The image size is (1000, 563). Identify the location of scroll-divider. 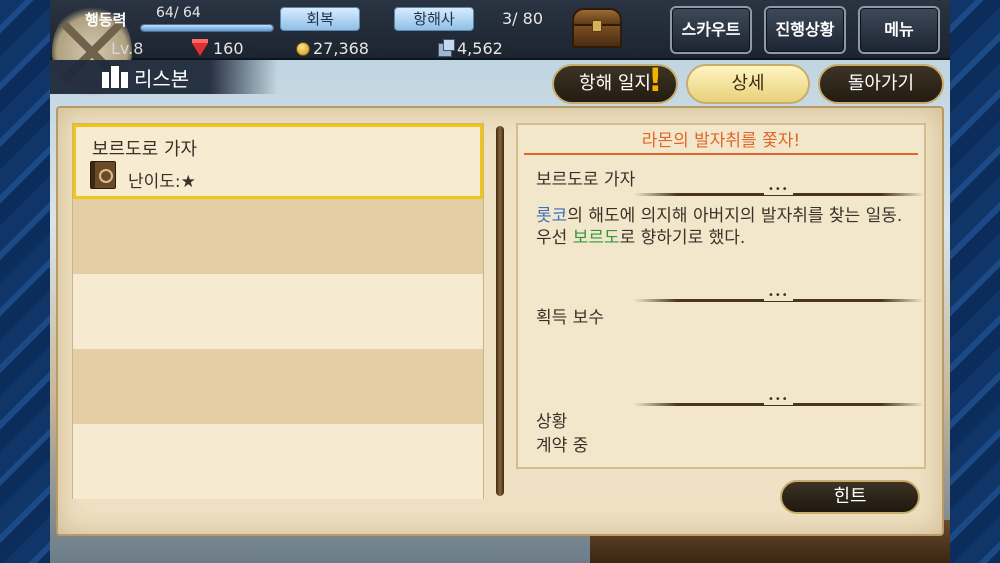
(500, 311).